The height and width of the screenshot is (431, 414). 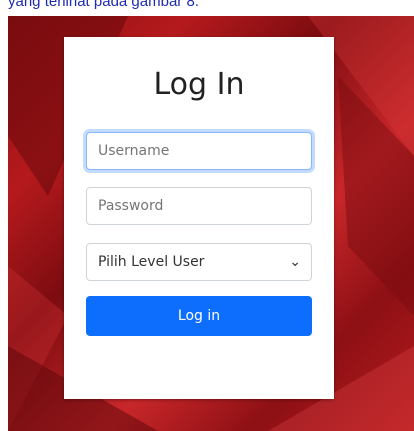 I want to click on login-title: Log In, so click(x=199, y=84).